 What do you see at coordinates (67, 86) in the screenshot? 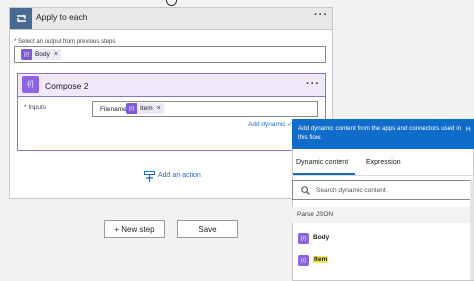
I see `compose-title: Compose 2` at bounding box center [67, 86].